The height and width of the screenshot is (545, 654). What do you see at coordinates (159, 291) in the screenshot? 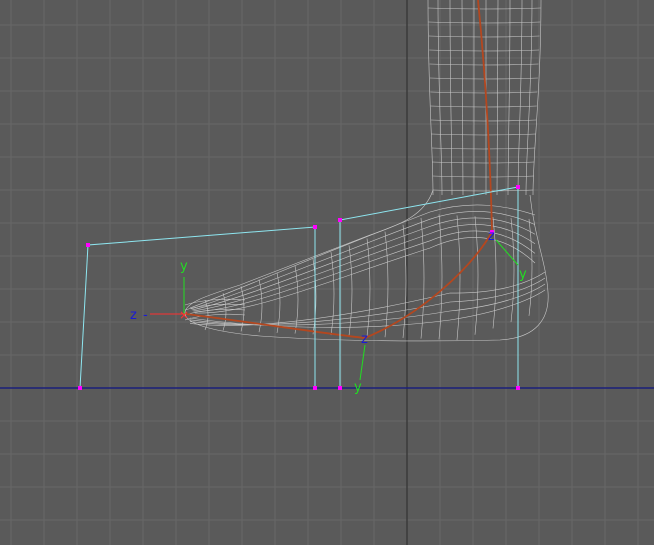
I see `toe-joint-axis: y z - ×` at bounding box center [159, 291].